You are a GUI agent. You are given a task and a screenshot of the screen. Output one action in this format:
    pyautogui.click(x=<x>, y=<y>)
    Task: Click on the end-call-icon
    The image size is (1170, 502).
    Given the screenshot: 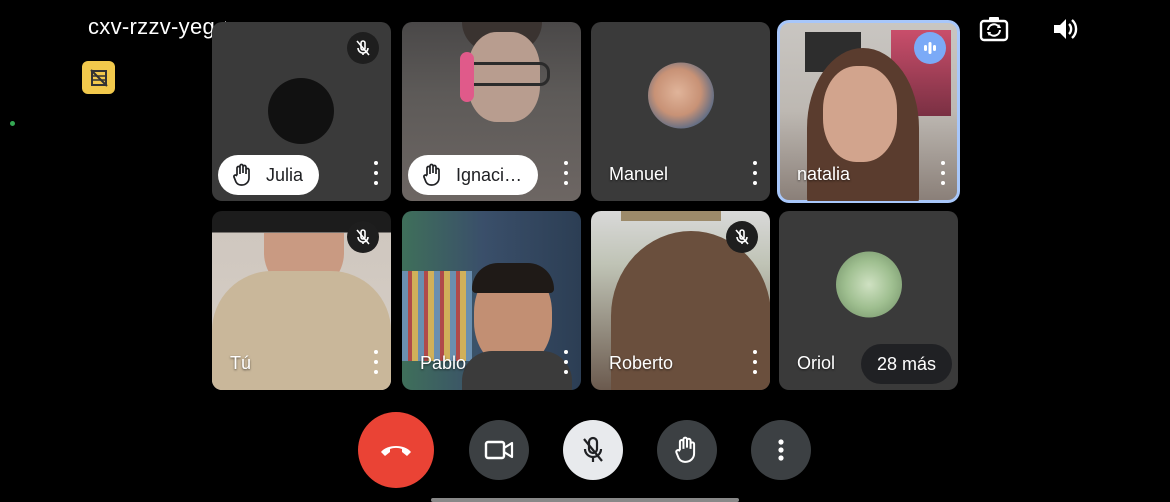 What is the action you would take?
    pyautogui.click(x=396, y=451)
    